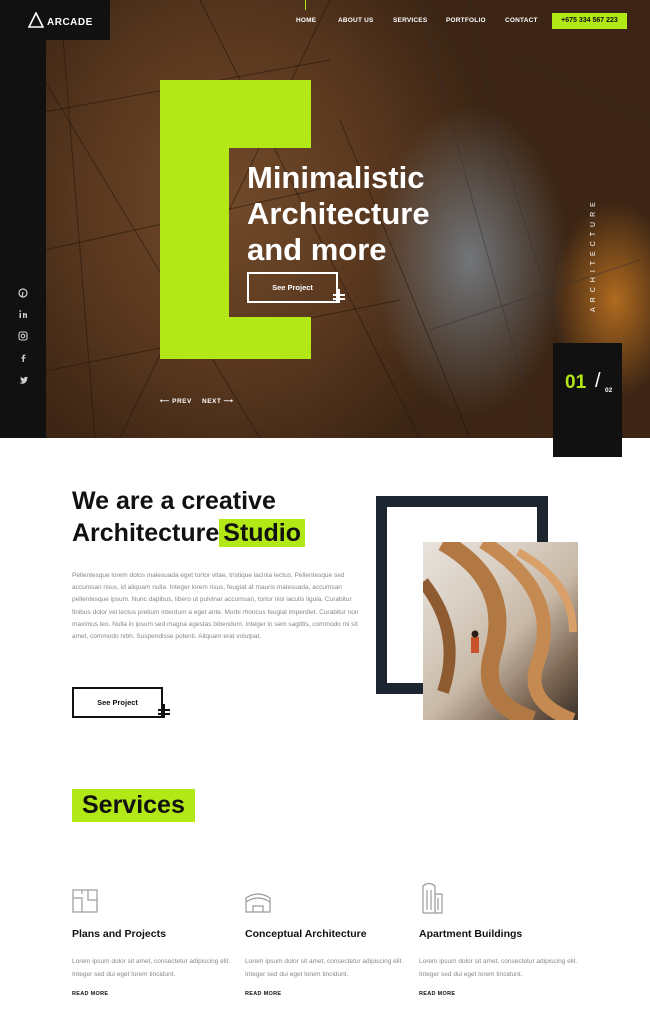 This screenshot has width=650, height=1031. I want to click on service-title: Conceptual Architecture, so click(306, 934).